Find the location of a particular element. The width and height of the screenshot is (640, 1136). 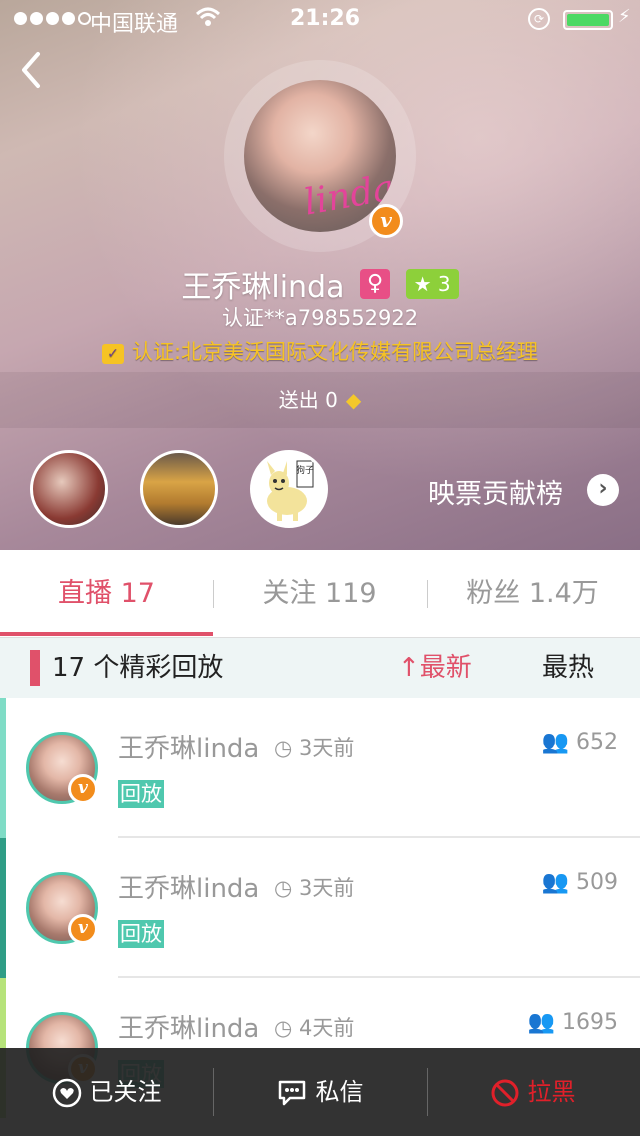

certification-line: ✓ 认证:北京美沃国际文化传媒有限公司总经理 is located at coordinates (320, 351).